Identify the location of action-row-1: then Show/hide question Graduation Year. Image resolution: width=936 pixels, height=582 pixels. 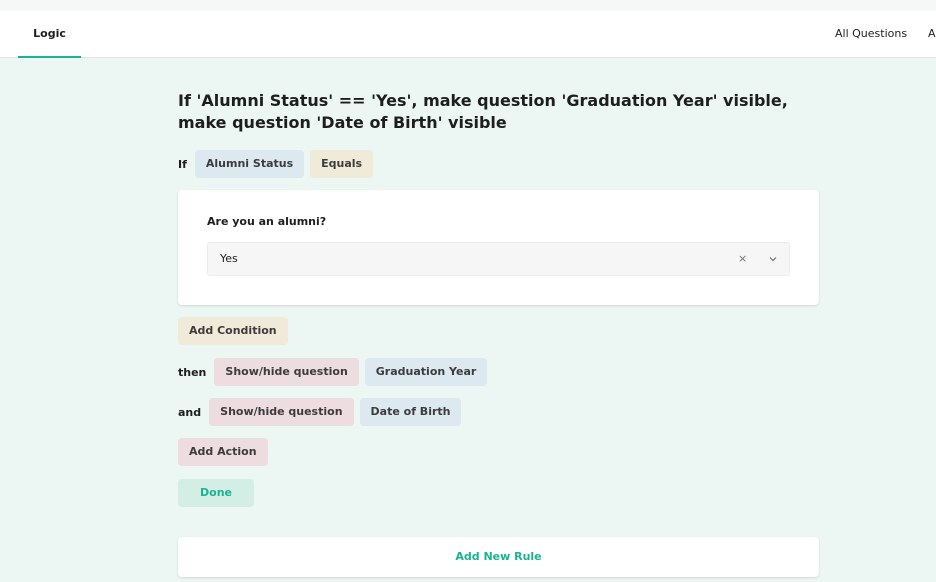
(333, 372).